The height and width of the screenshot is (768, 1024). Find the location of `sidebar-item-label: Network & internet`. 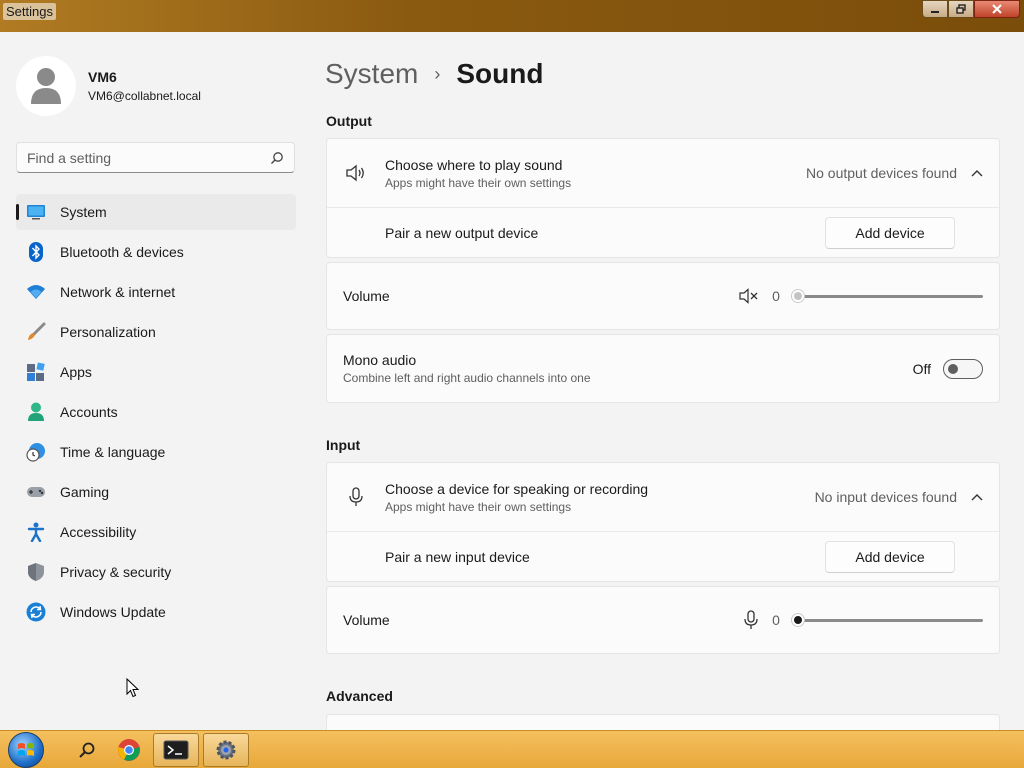

sidebar-item-label: Network & internet is located at coordinates (118, 292).